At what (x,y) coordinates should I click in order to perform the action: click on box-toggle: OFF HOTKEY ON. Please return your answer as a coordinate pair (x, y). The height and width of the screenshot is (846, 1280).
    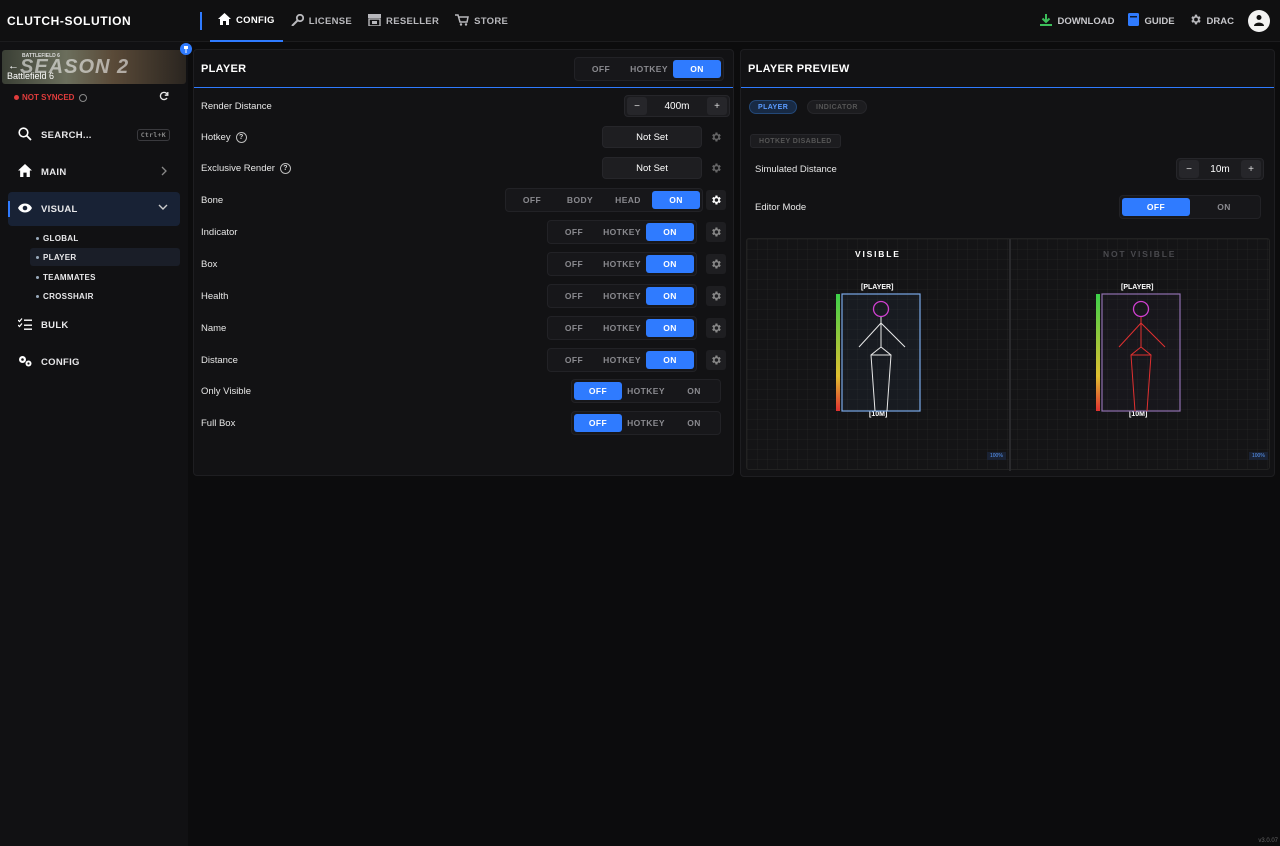
    Looking at the image, I should click on (622, 264).